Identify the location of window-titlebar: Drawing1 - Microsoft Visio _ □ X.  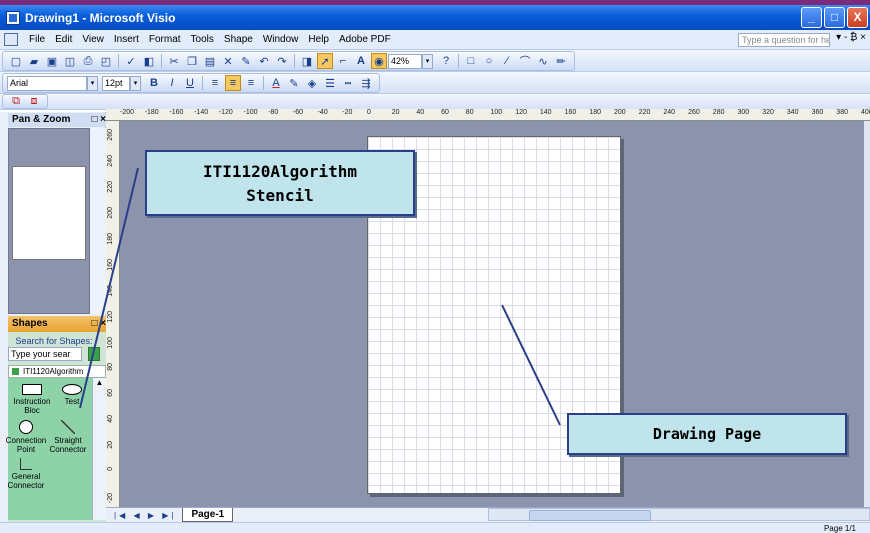
(435, 17).